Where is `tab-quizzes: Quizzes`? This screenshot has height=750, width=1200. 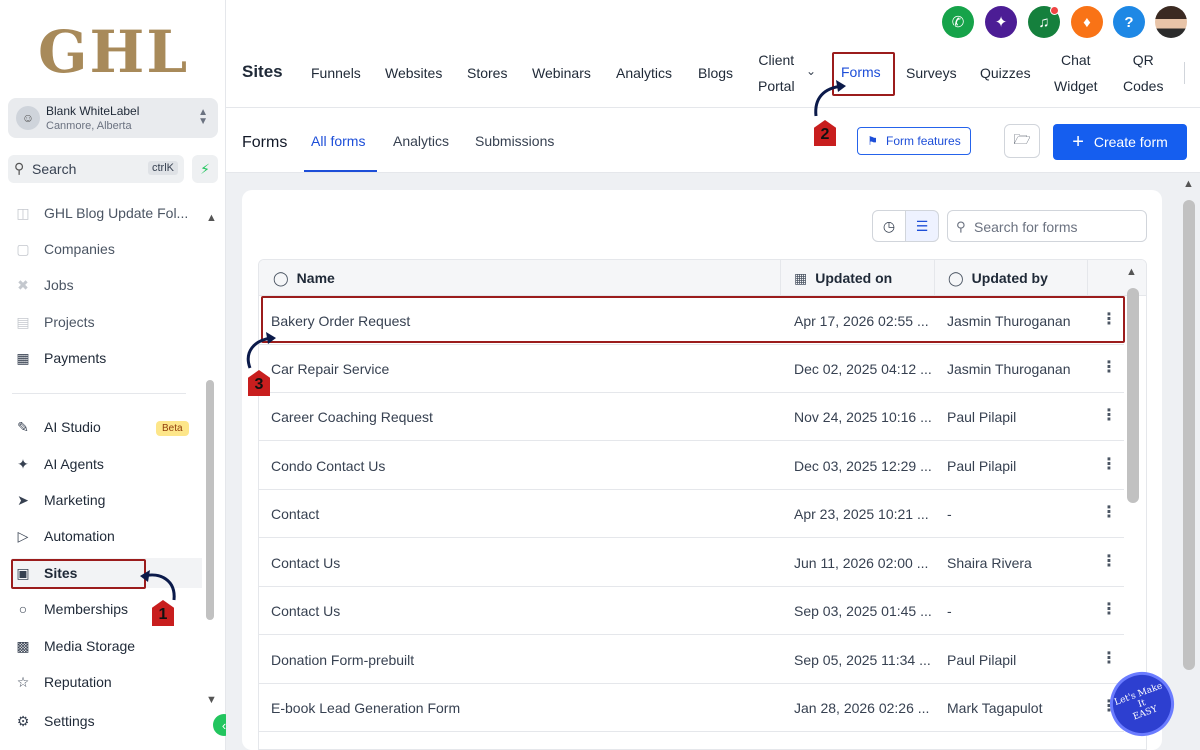 tab-quizzes: Quizzes is located at coordinates (1005, 73).